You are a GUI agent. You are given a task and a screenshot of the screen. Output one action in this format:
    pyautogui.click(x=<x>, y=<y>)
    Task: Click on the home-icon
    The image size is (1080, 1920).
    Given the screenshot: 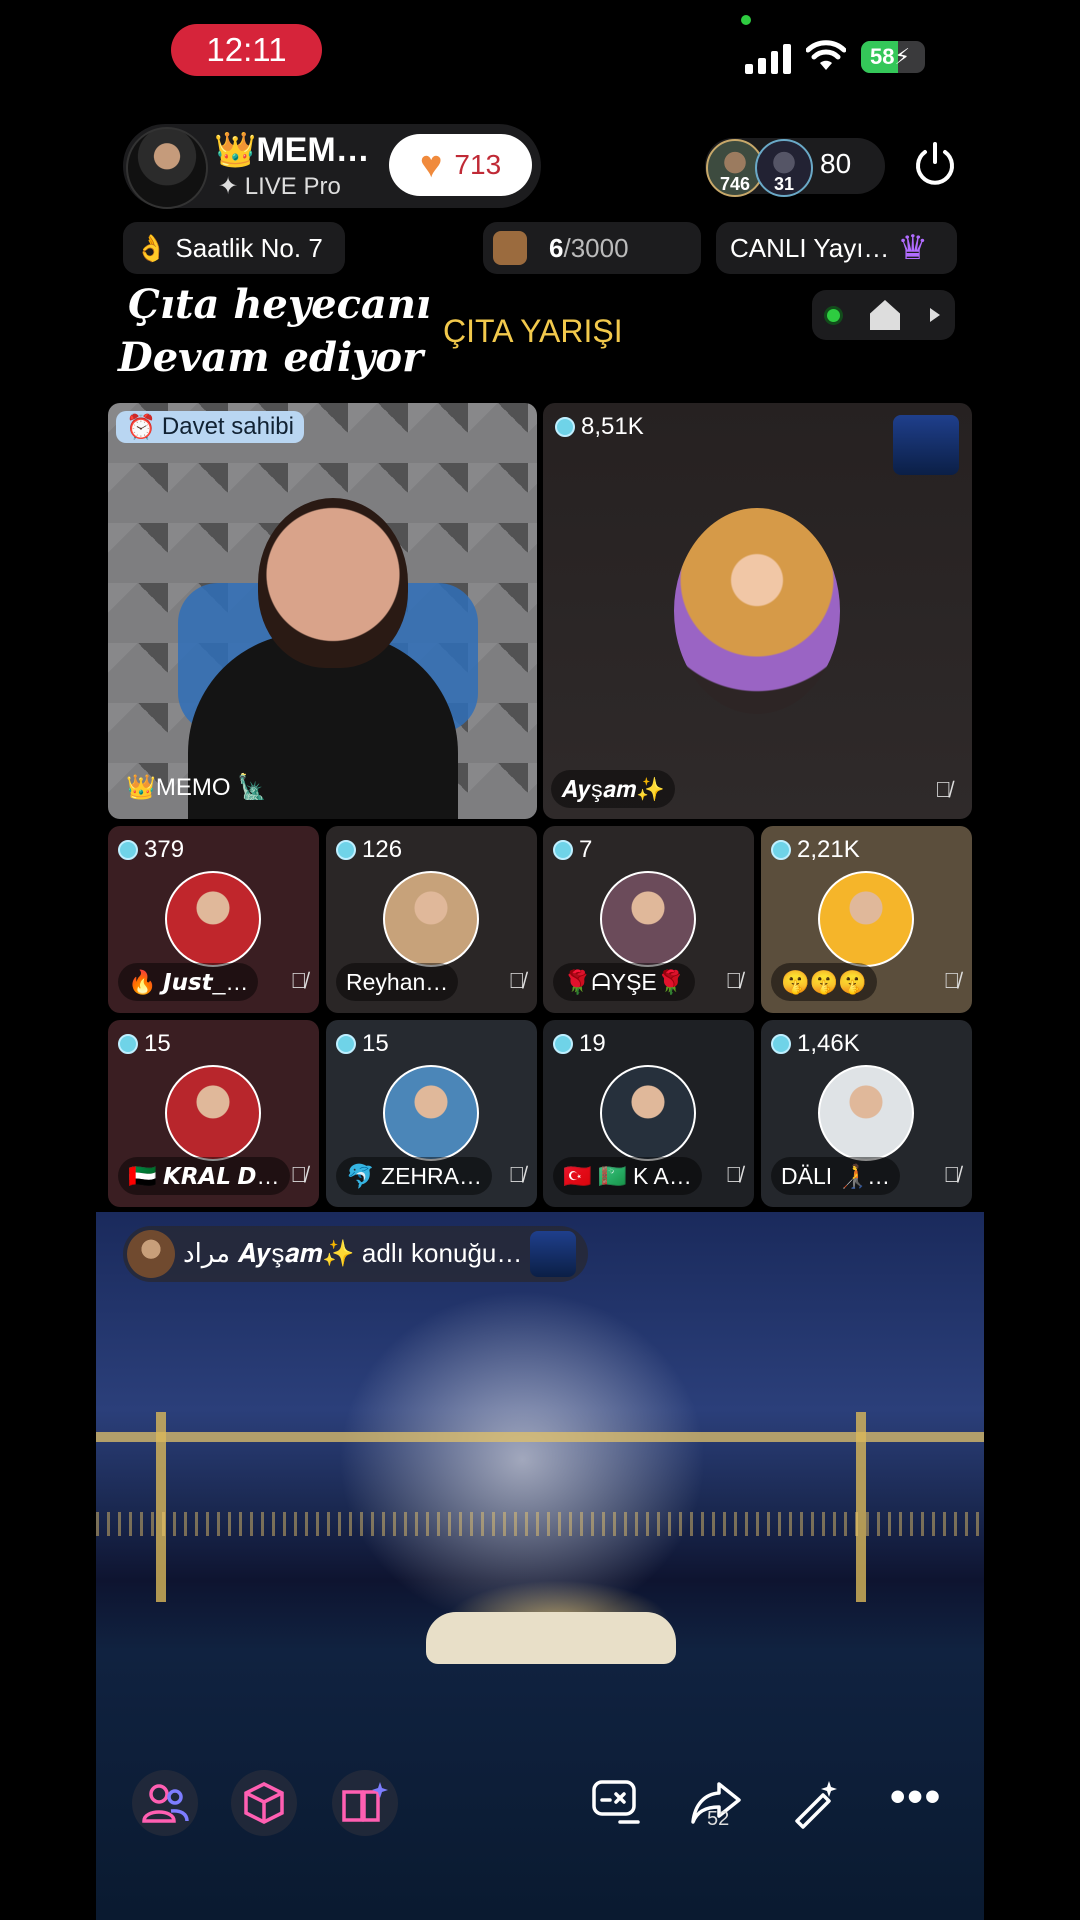 What is the action you would take?
    pyautogui.click(x=885, y=315)
    